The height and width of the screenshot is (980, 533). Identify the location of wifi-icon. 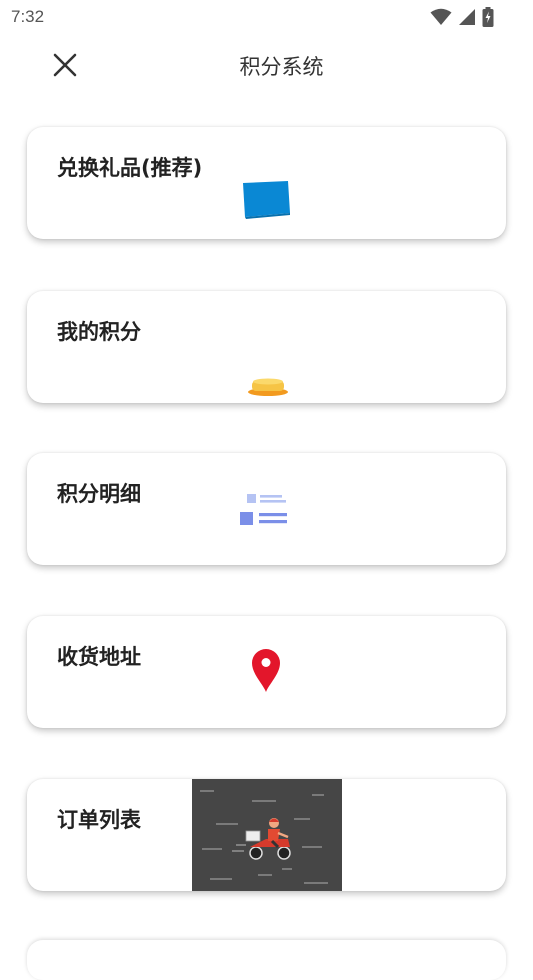
(441, 16).